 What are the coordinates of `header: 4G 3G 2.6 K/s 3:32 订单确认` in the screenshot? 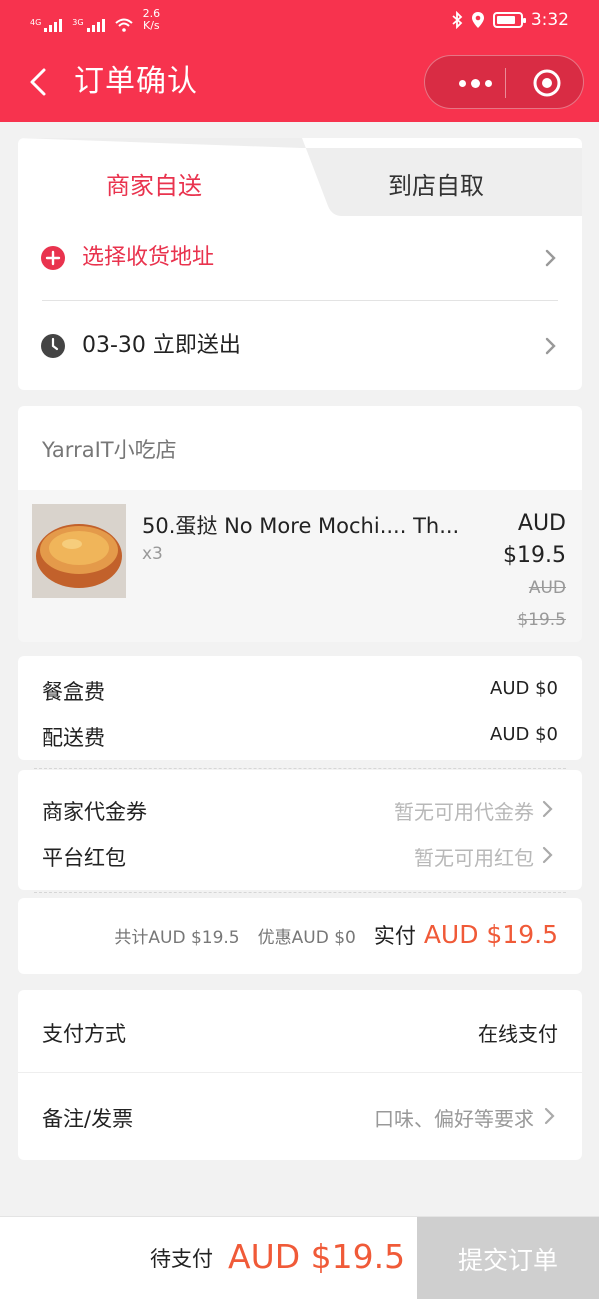 It's located at (299, 61).